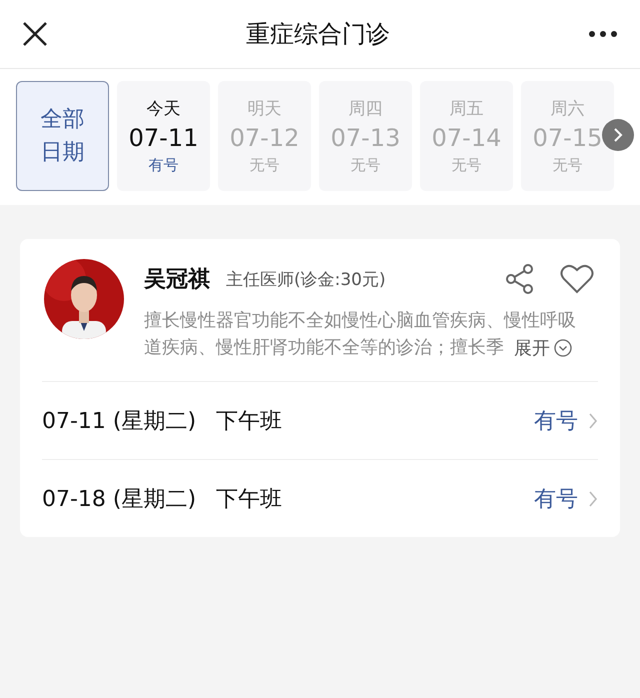  Describe the element at coordinates (543, 348) in the screenshot. I see `expand-button: 展开` at that location.